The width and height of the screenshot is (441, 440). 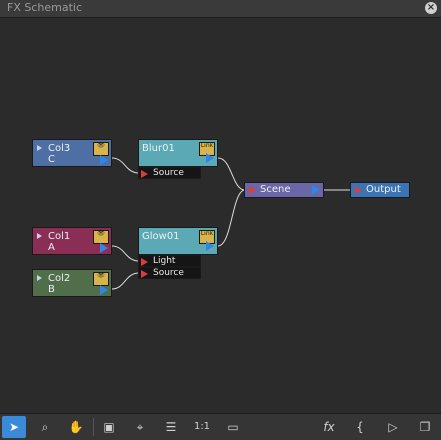 I want to click on window-toggle-icon: ❐, so click(x=425, y=427).